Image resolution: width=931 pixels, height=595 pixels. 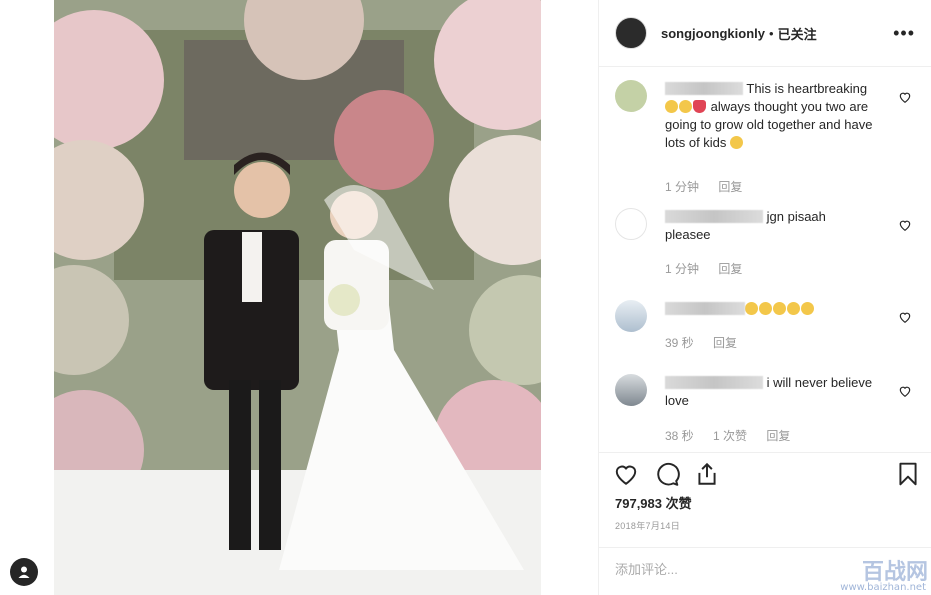 What do you see at coordinates (767, 327) in the screenshot?
I see `comment-item: 39 秒 回复` at bounding box center [767, 327].